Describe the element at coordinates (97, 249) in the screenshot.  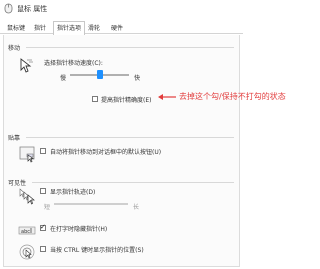
I see `ctrl-show-location-label: 当按 CTRL 键时显示指针的位置(S)` at that location.